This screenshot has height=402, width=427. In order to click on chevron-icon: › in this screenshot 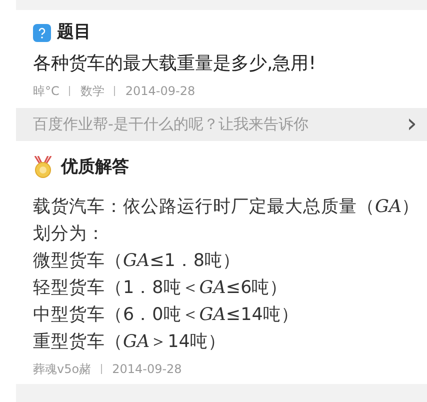, I will do `click(411, 124)`.